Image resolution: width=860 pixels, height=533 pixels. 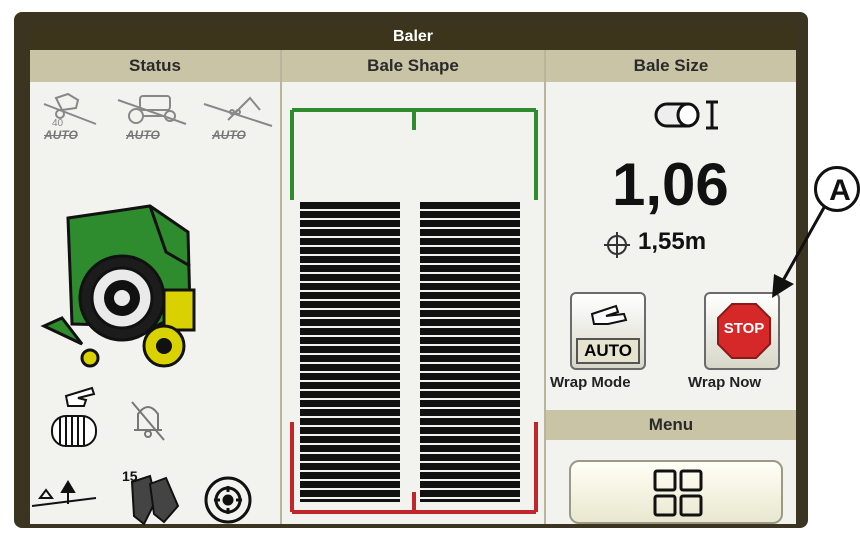 What do you see at coordinates (238, 111) in the screenshot?
I see `wrap-auto-icon` at bounding box center [238, 111].